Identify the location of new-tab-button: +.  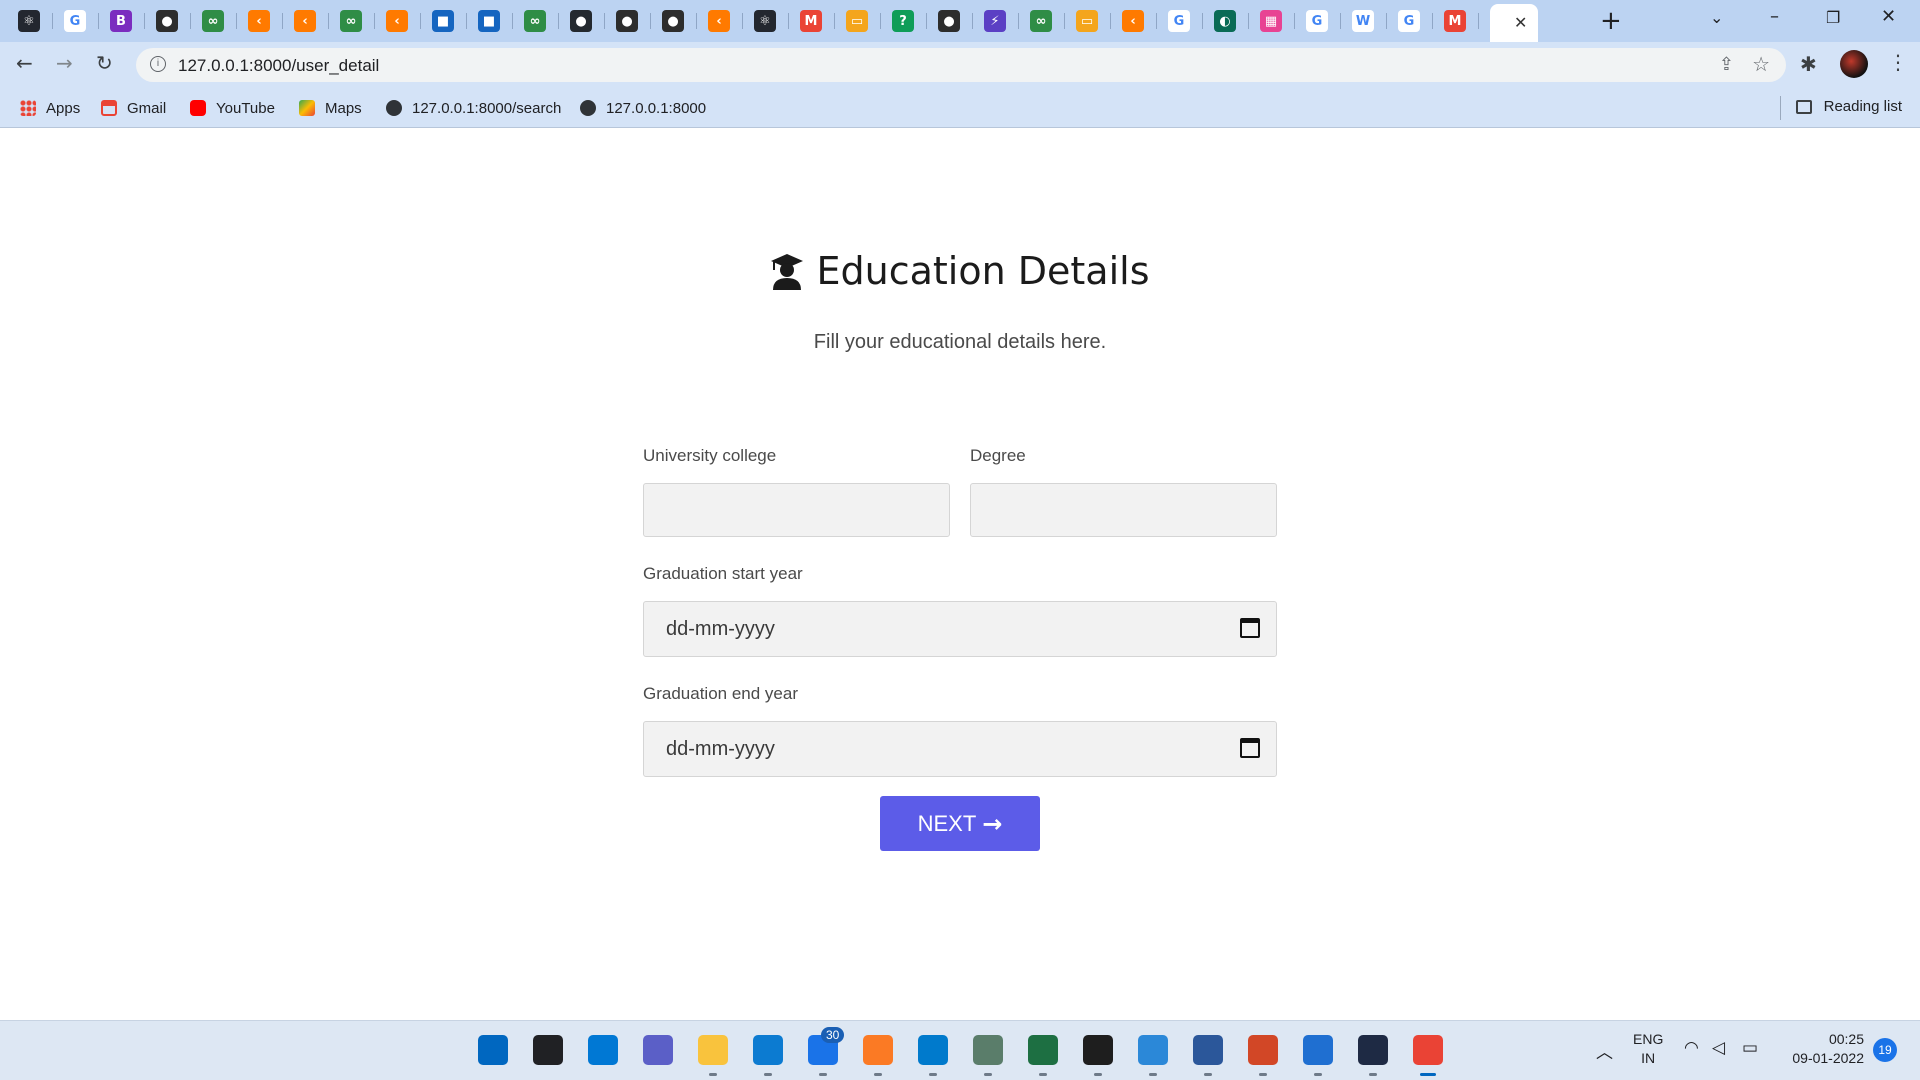
(1611, 21).